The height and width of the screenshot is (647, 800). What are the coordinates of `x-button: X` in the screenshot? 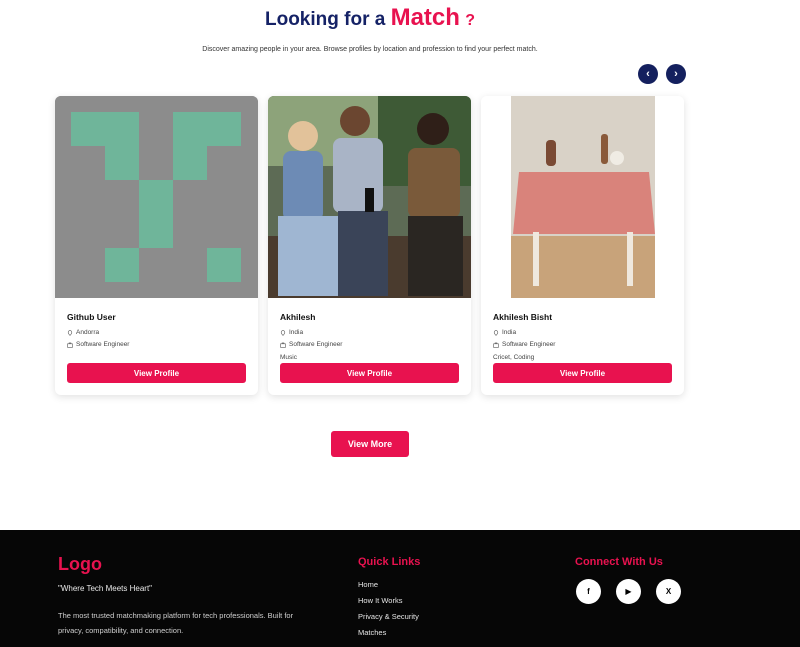 It's located at (668, 591).